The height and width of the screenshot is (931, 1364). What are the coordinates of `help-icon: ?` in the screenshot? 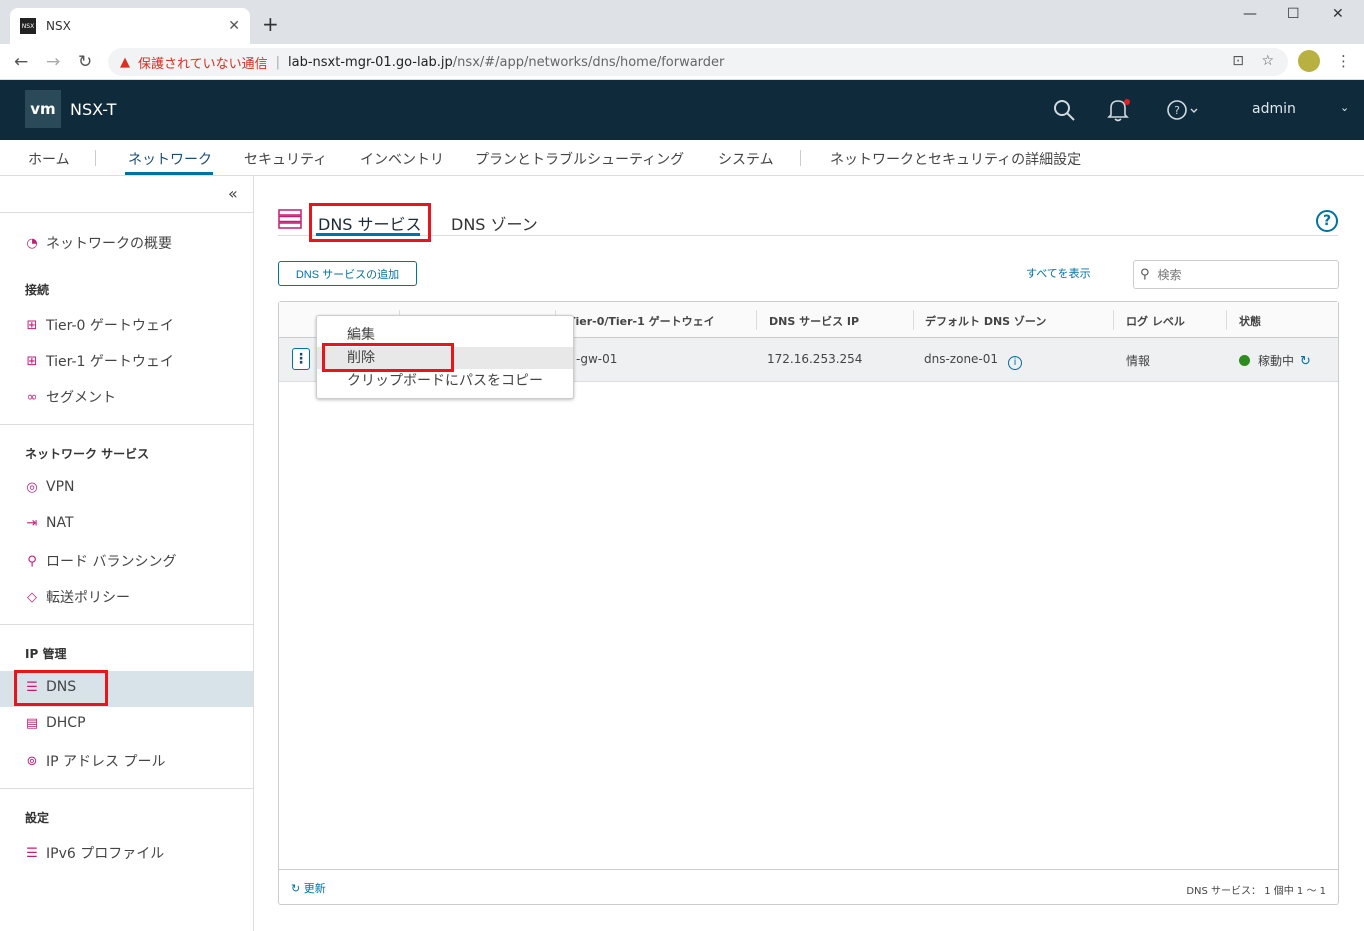 It's located at (1327, 221).